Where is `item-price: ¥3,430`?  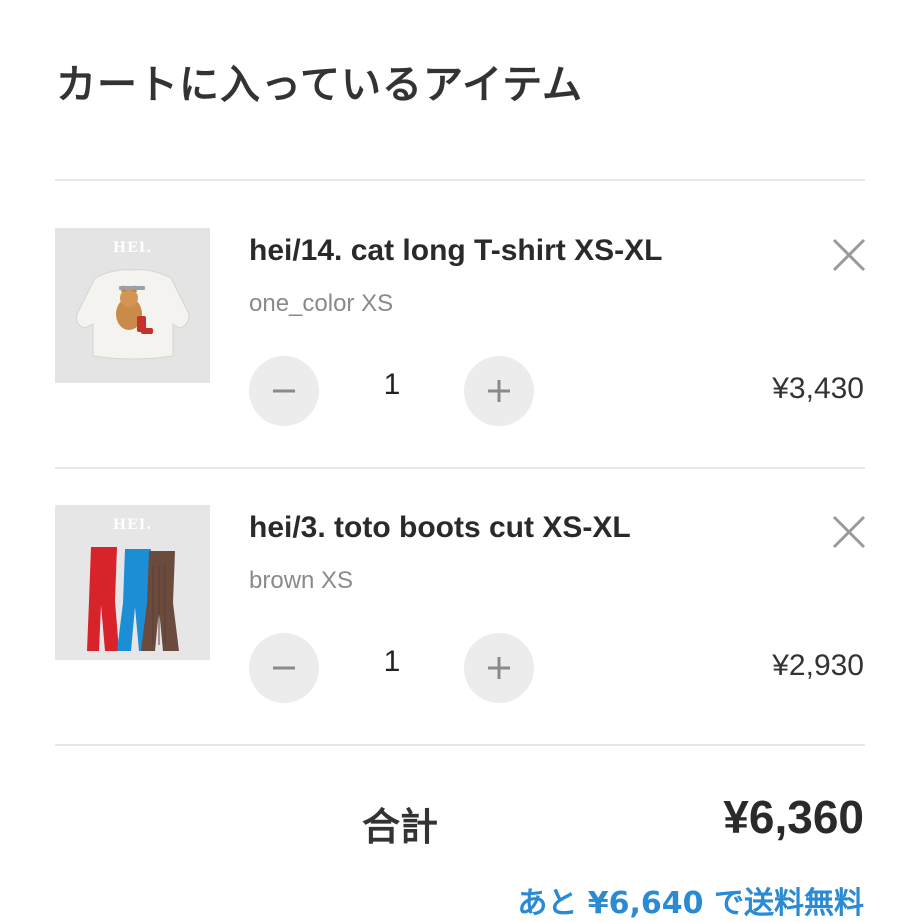
item-price: ¥3,430 is located at coordinates (818, 388).